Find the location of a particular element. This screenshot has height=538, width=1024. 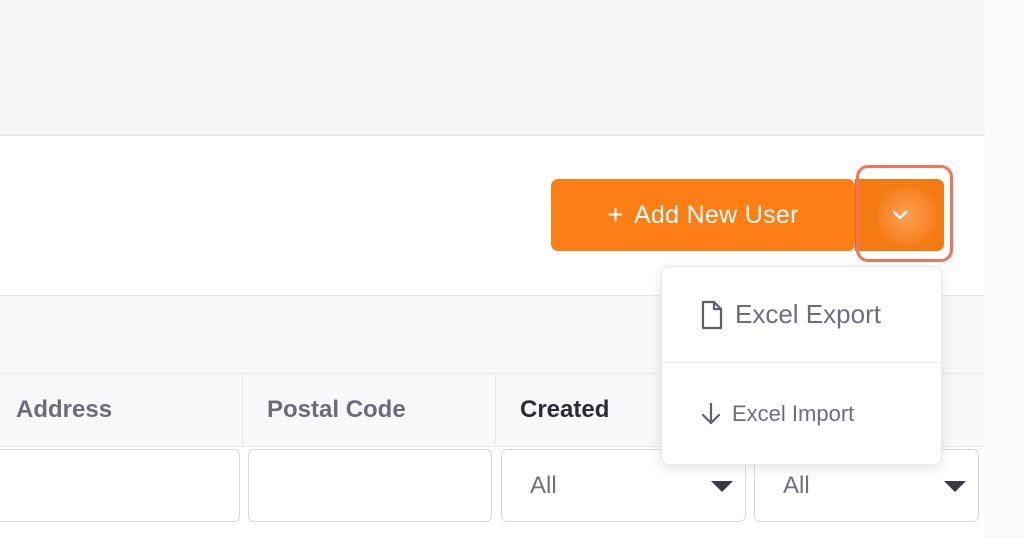

column-header-label: Created is located at coordinates (565, 409).